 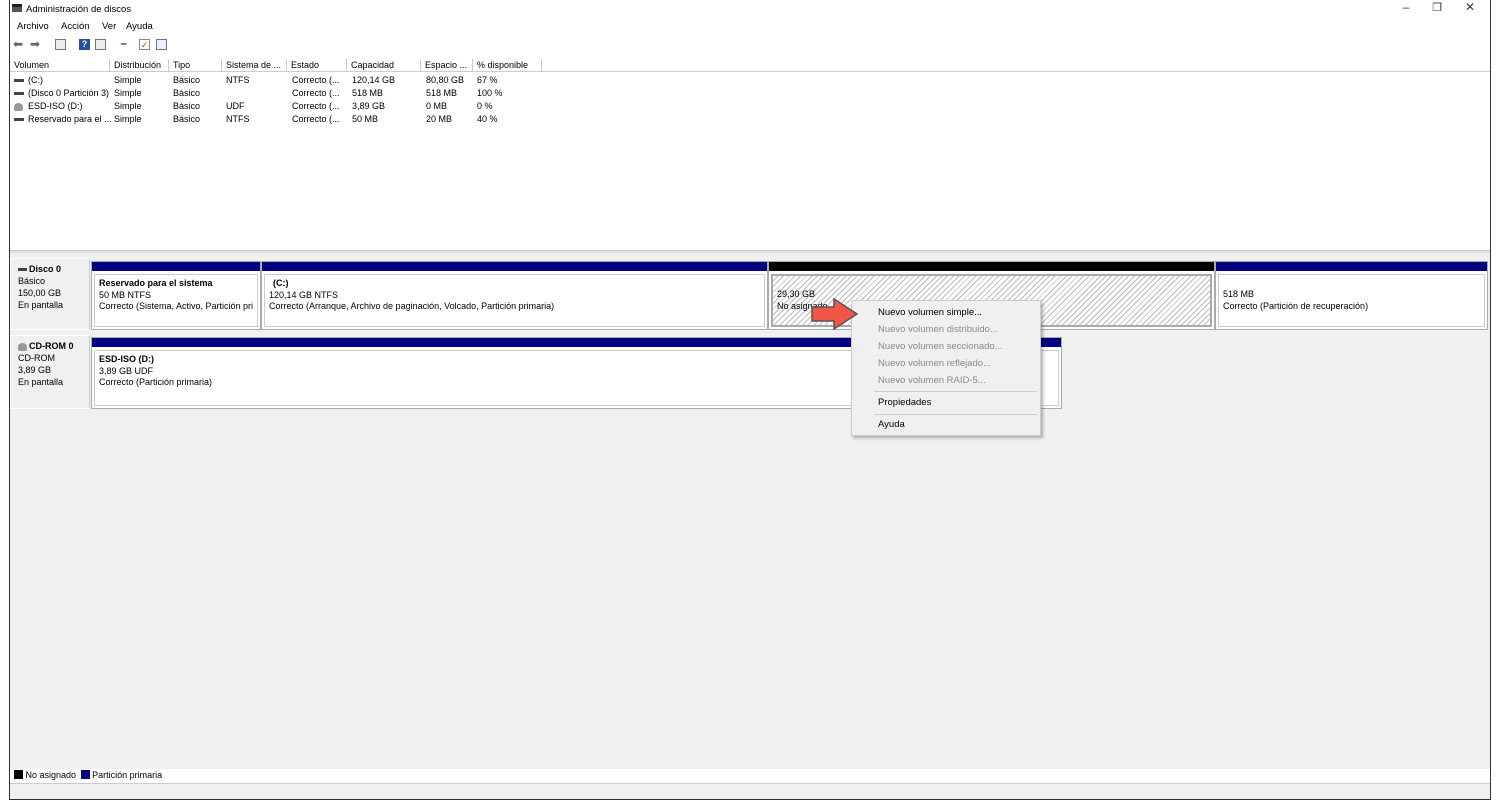 I want to click on disk-0-size: 150,00 GB, so click(x=40, y=293).